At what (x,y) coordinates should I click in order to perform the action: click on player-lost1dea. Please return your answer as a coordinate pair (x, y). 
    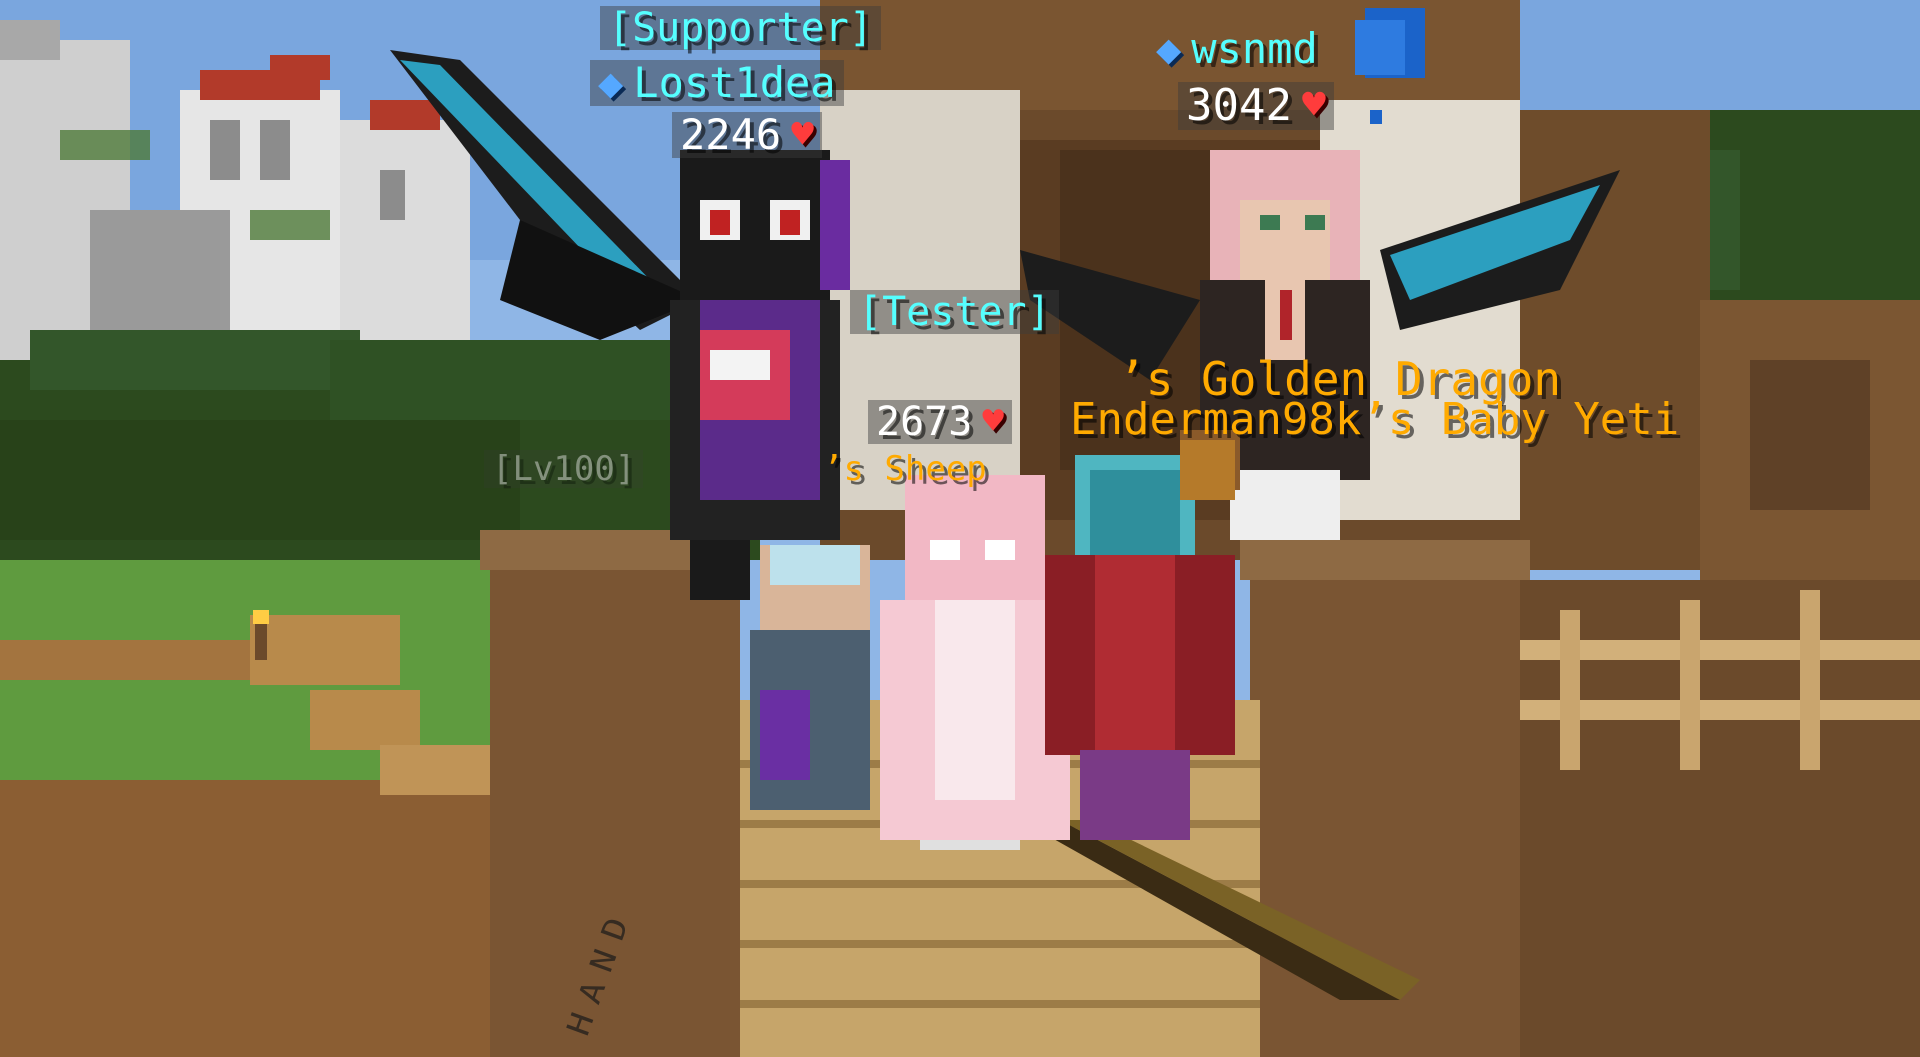
    Looking at the image, I should click on (760, 375).